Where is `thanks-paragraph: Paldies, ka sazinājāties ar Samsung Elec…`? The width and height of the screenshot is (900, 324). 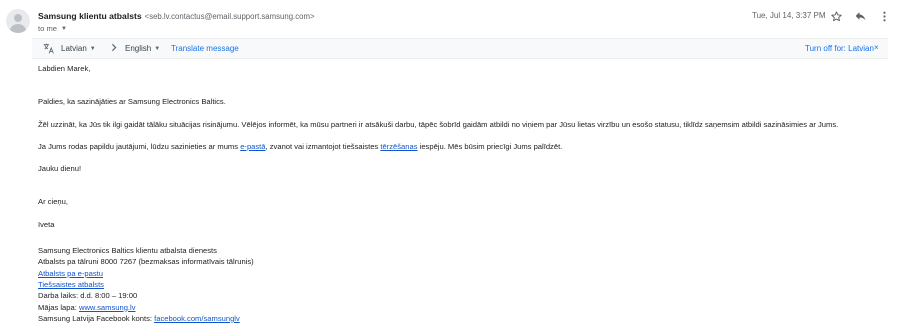 thanks-paragraph: Paldies, ka sazinājāties ar Samsung Elec… is located at coordinates (132, 102).